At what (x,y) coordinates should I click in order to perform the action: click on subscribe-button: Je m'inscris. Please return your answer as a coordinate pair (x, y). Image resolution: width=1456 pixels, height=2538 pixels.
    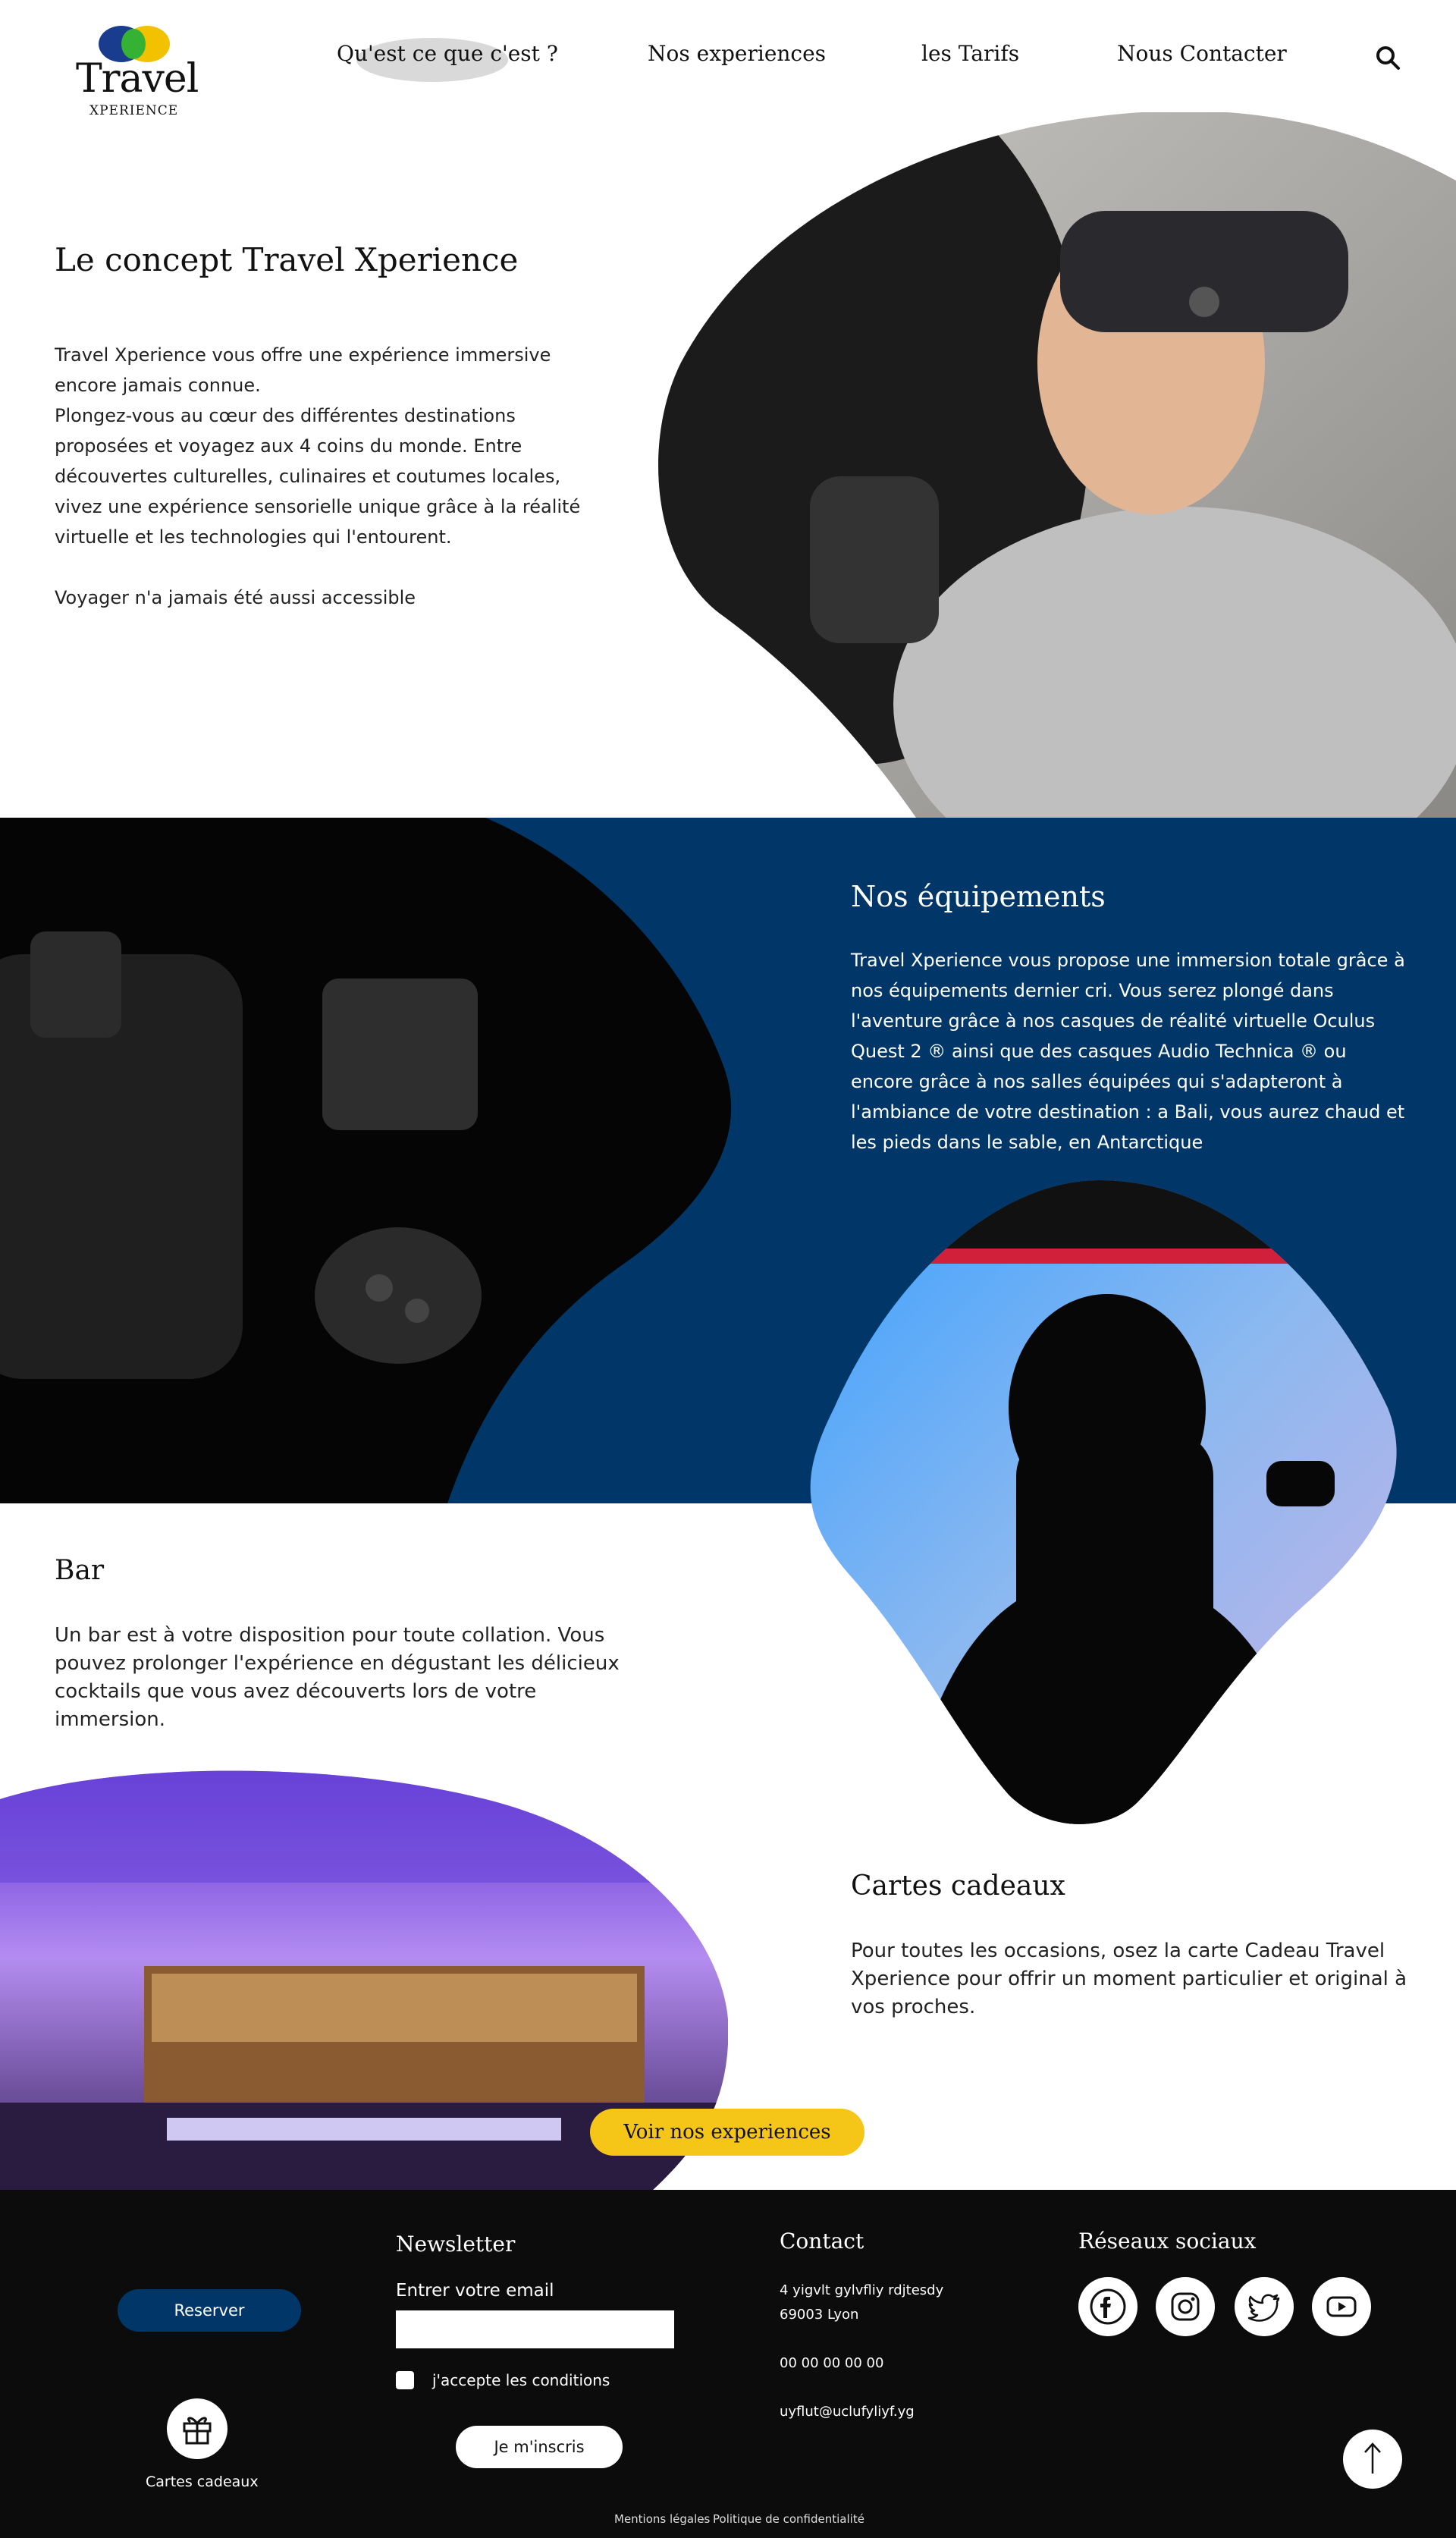
    Looking at the image, I should click on (539, 2447).